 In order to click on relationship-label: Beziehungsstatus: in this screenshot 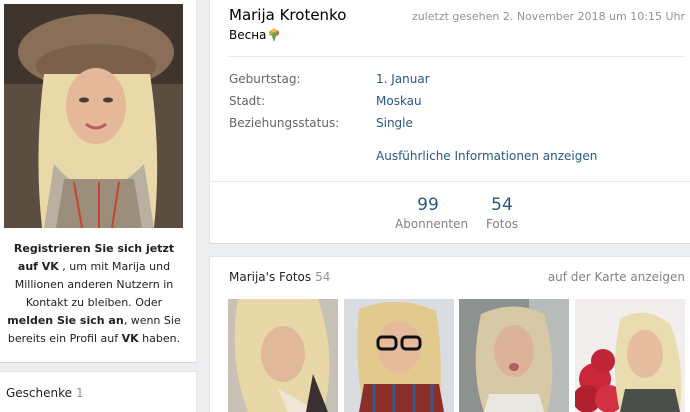, I will do `click(284, 123)`.